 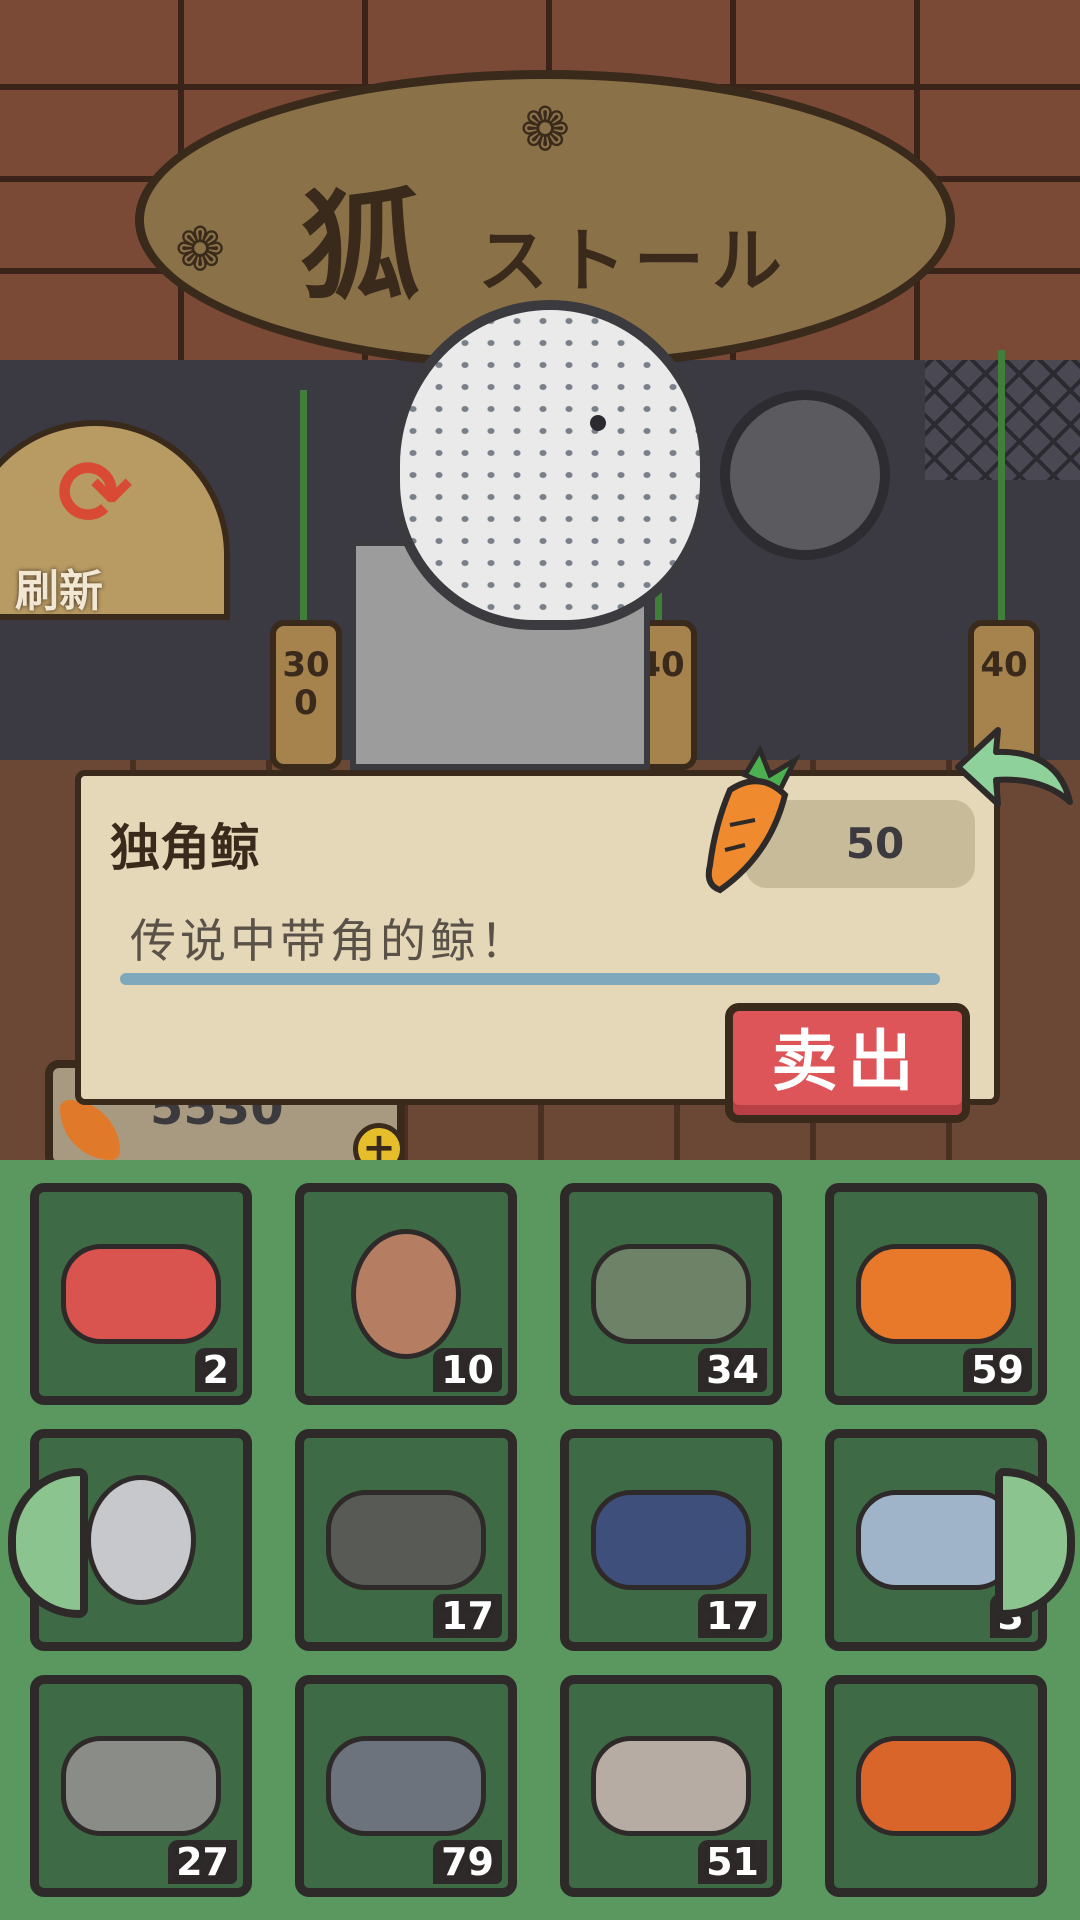 I want to click on description-underline, so click(x=530, y=979).